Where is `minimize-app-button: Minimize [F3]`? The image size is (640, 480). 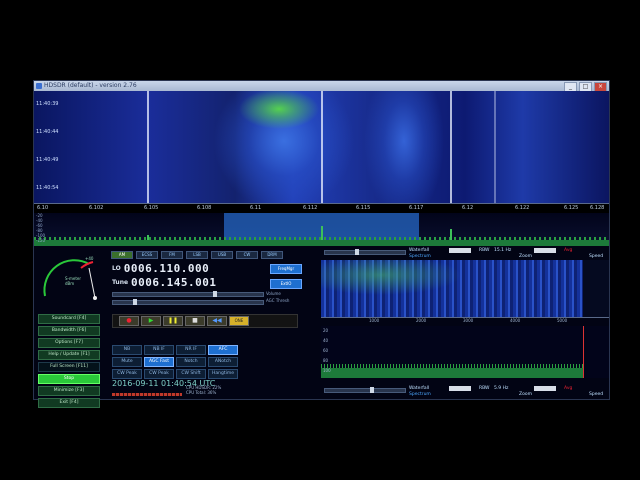 minimize-app-button: Minimize [F3] is located at coordinates (69, 391).